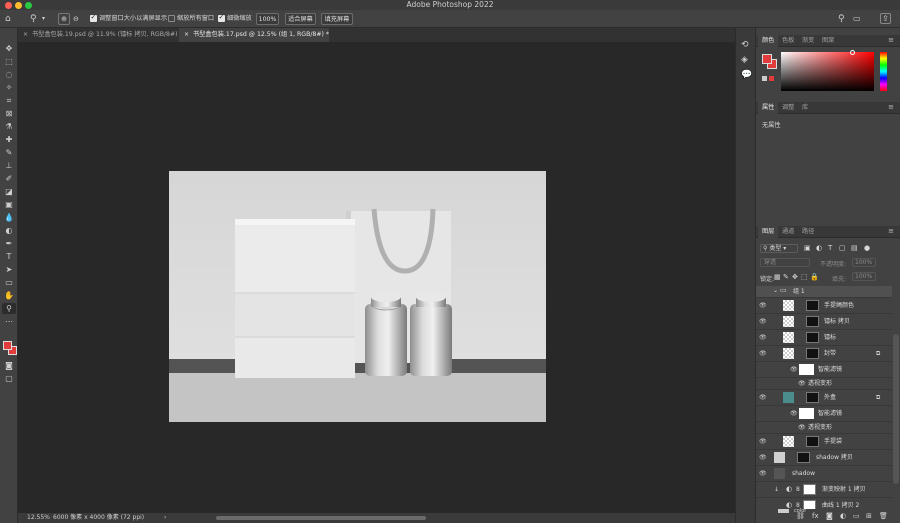  What do you see at coordinates (9, 230) in the screenshot?
I see `dodge-tool-icon: ◐` at bounding box center [9, 230].